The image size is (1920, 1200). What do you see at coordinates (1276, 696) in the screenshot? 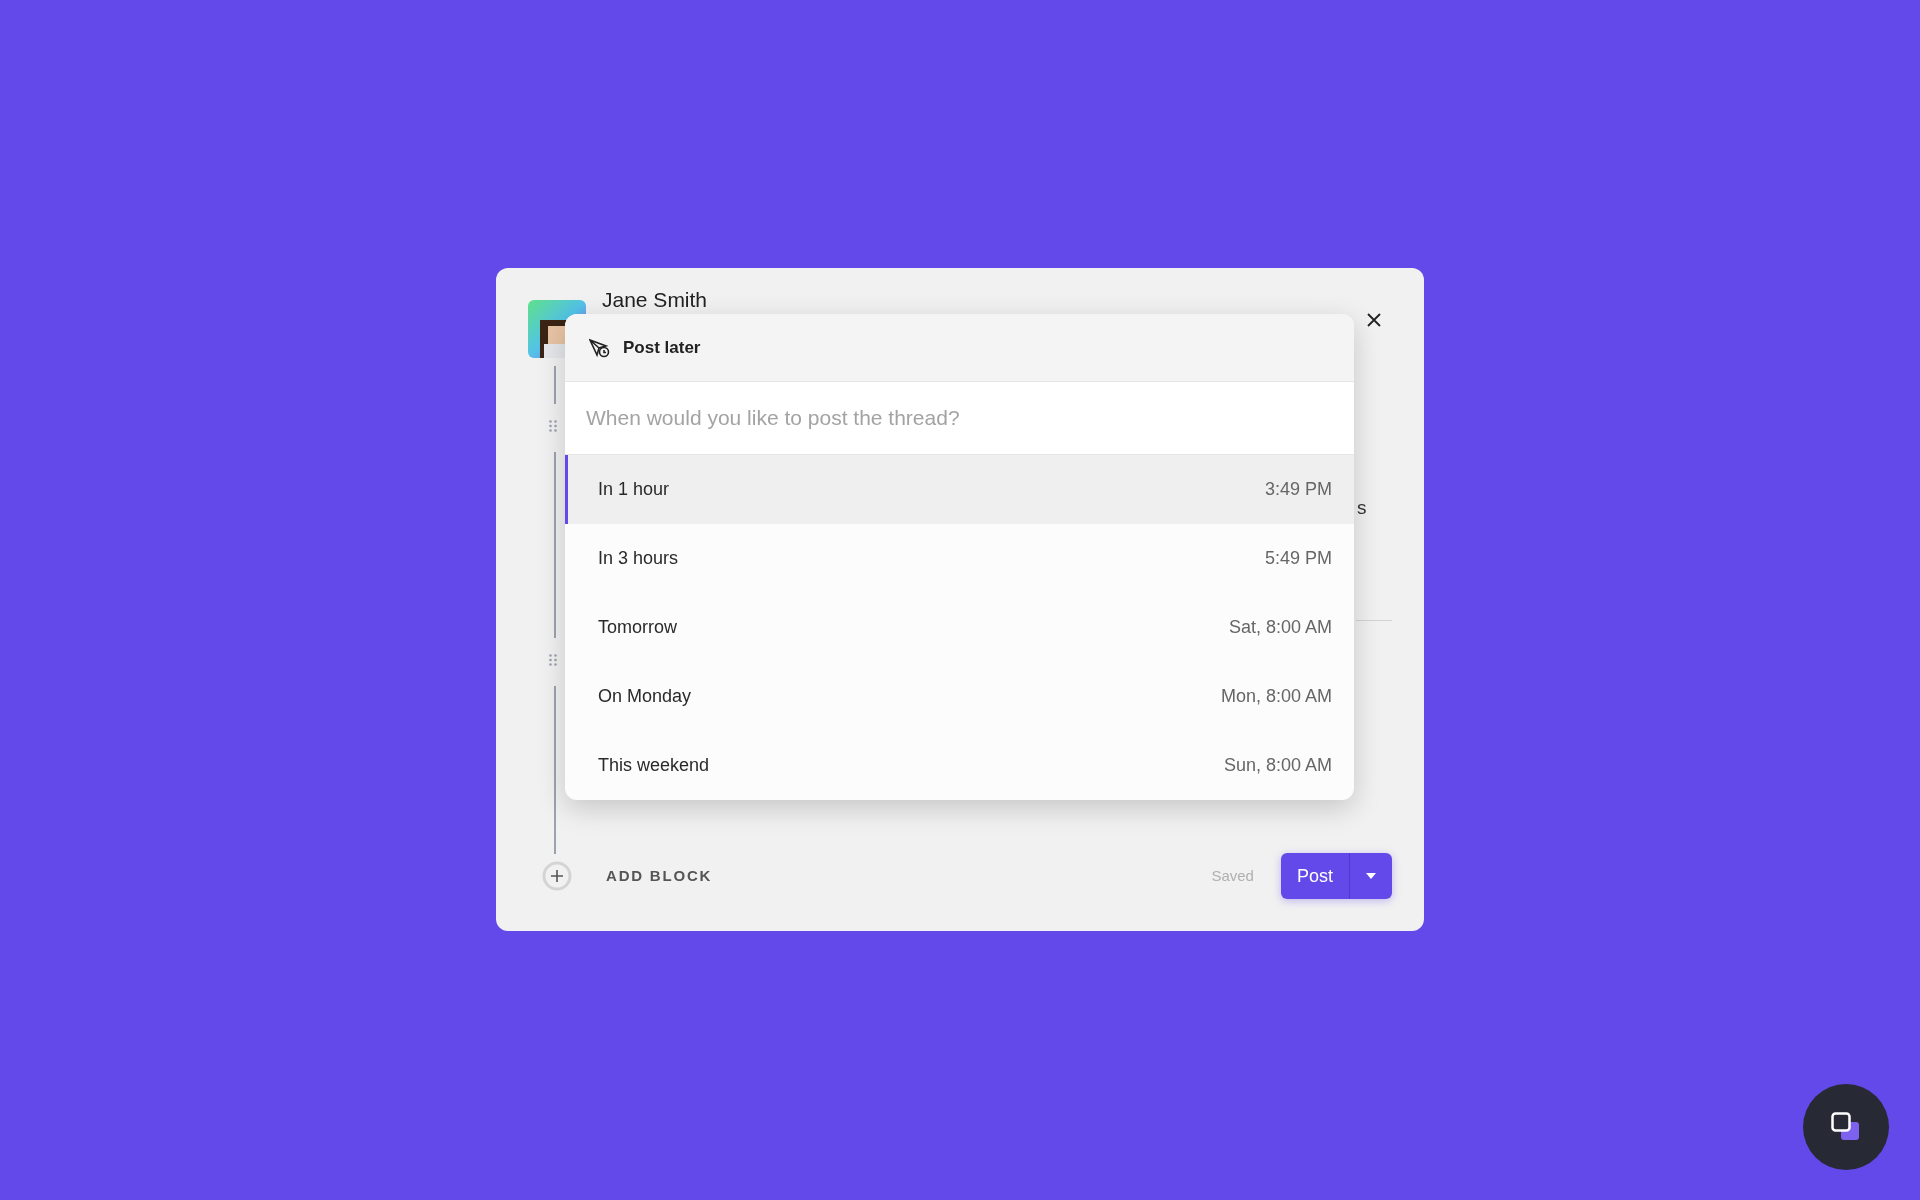
I see `option-time: Mon, 8:00 AM` at bounding box center [1276, 696].